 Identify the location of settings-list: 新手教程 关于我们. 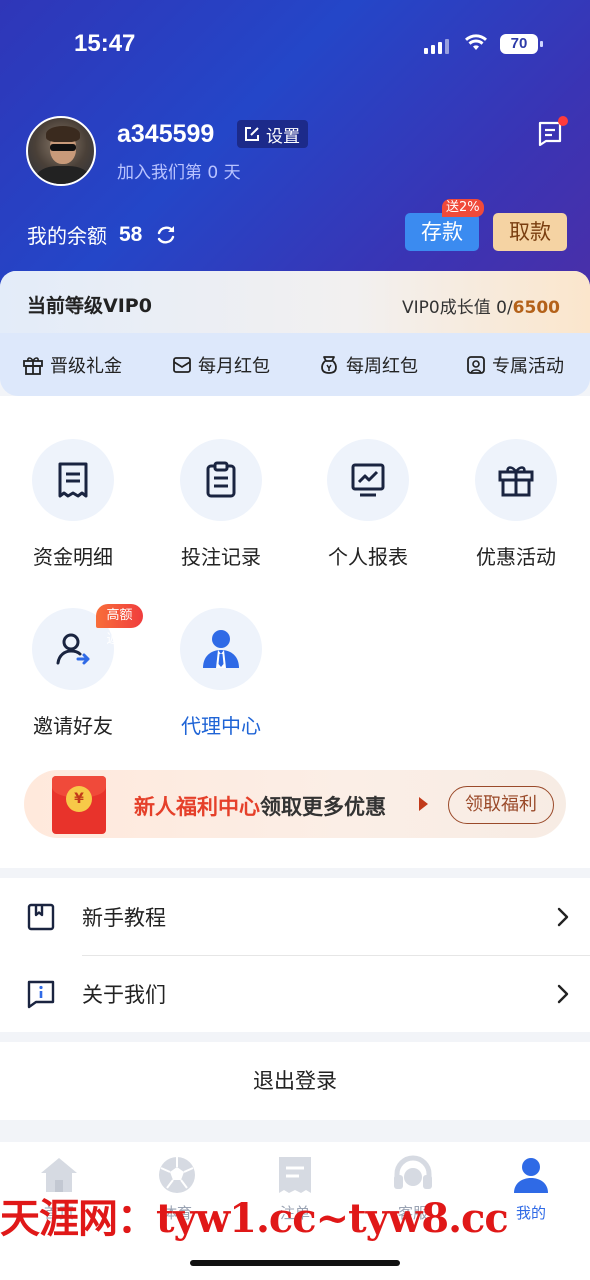
(295, 955).